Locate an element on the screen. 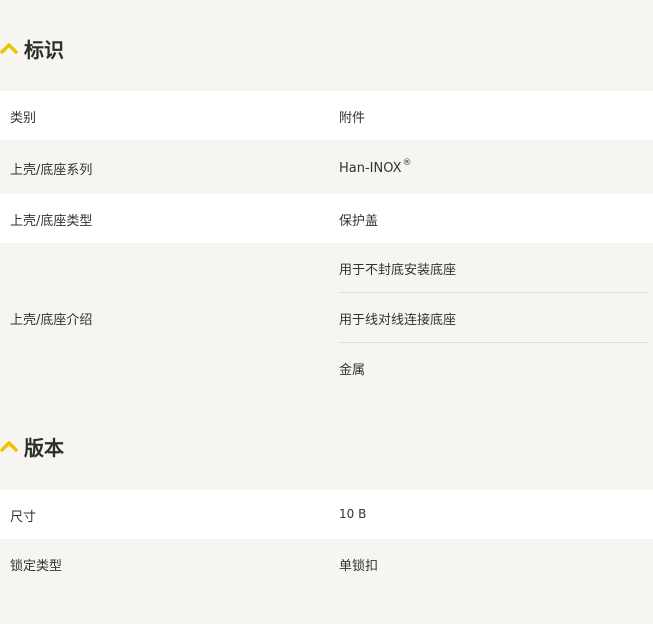 The height and width of the screenshot is (624, 653). section-title: 版本 is located at coordinates (44, 447).